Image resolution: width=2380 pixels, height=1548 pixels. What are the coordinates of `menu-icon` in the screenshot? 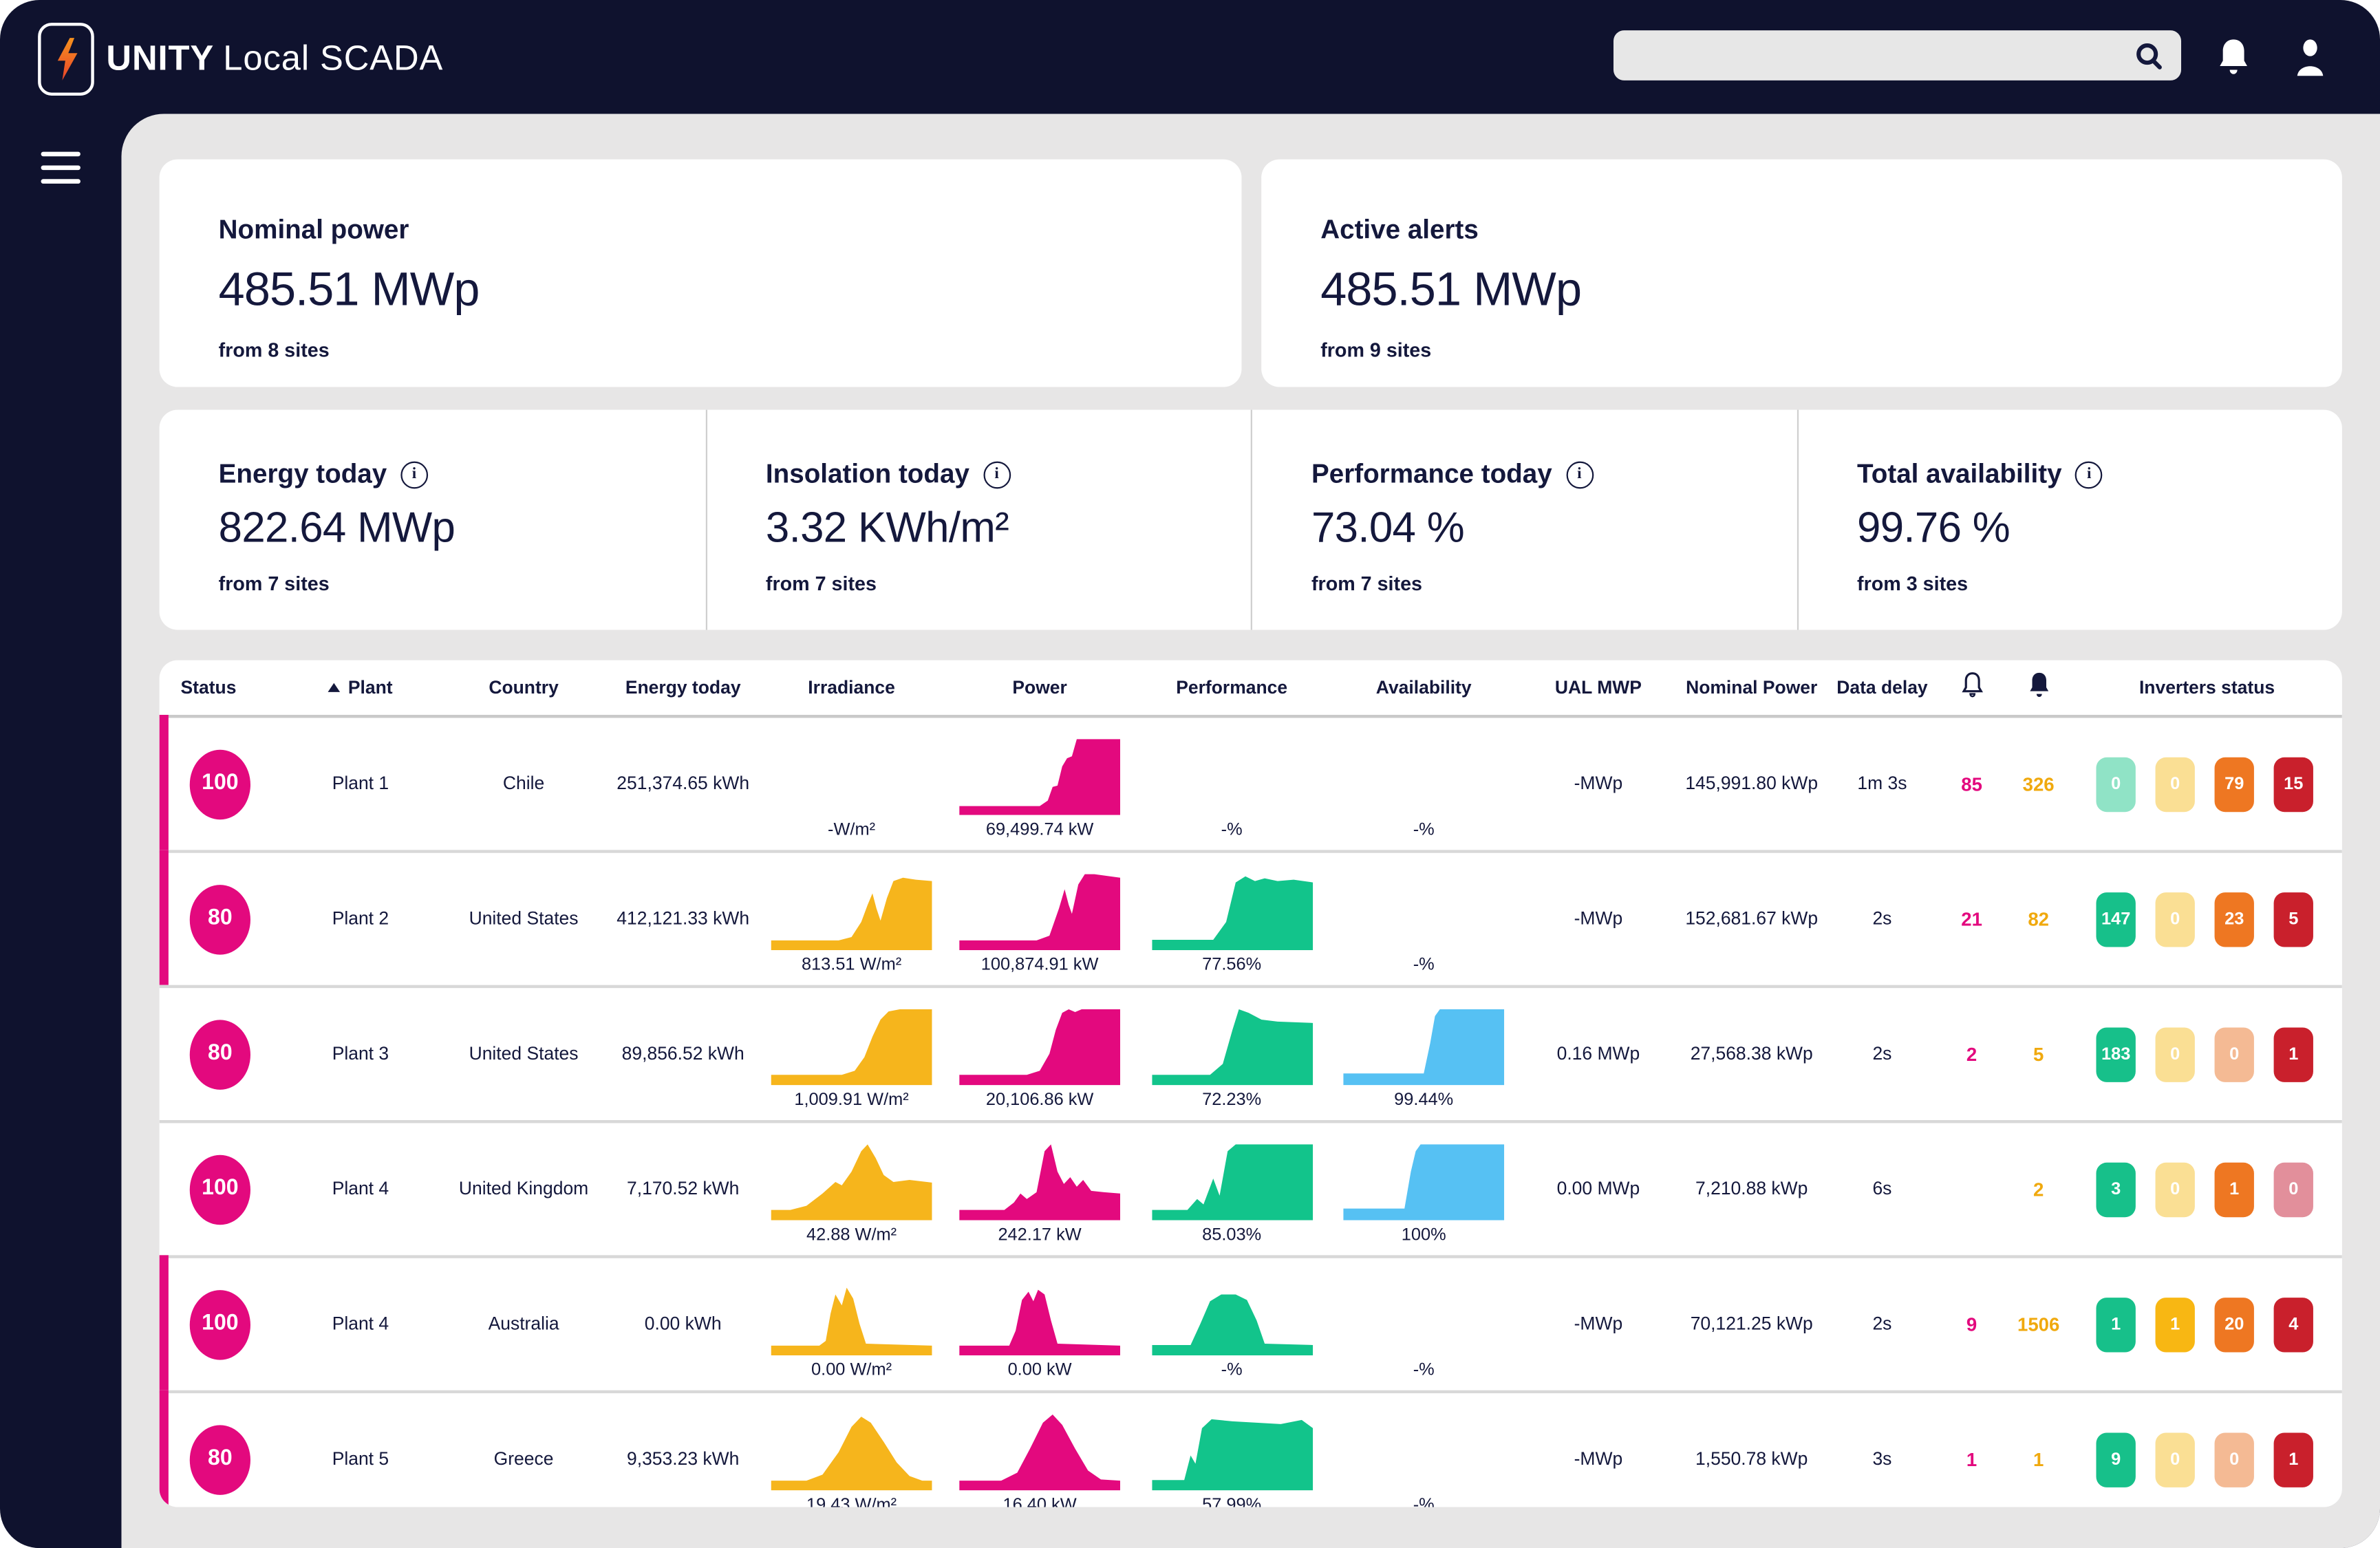 It's located at (61, 167).